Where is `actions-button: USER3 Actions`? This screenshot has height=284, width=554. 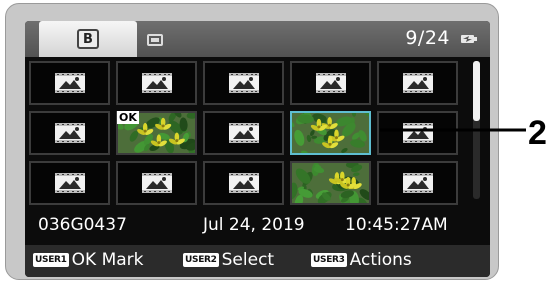 actions-button: USER3 Actions is located at coordinates (361, 260).